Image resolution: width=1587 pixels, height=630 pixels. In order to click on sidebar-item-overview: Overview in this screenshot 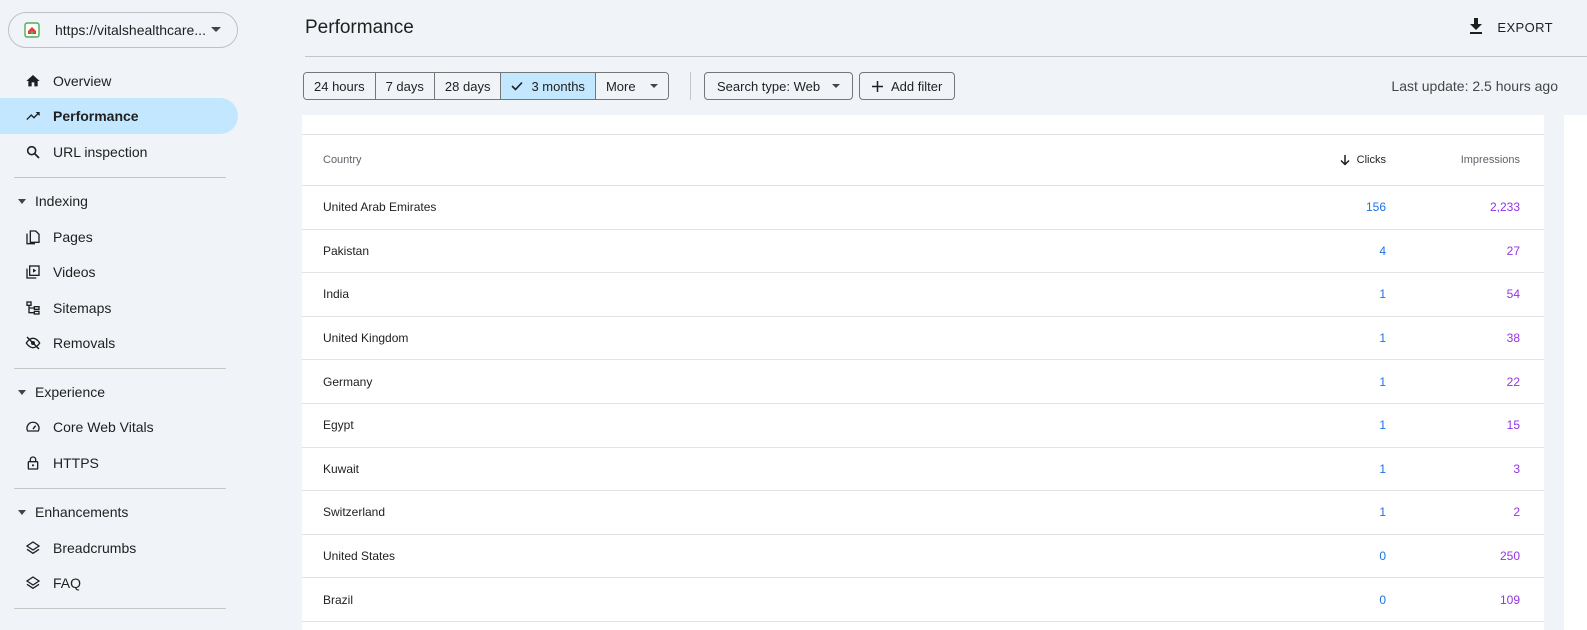, I will do `click(119, 81)`.